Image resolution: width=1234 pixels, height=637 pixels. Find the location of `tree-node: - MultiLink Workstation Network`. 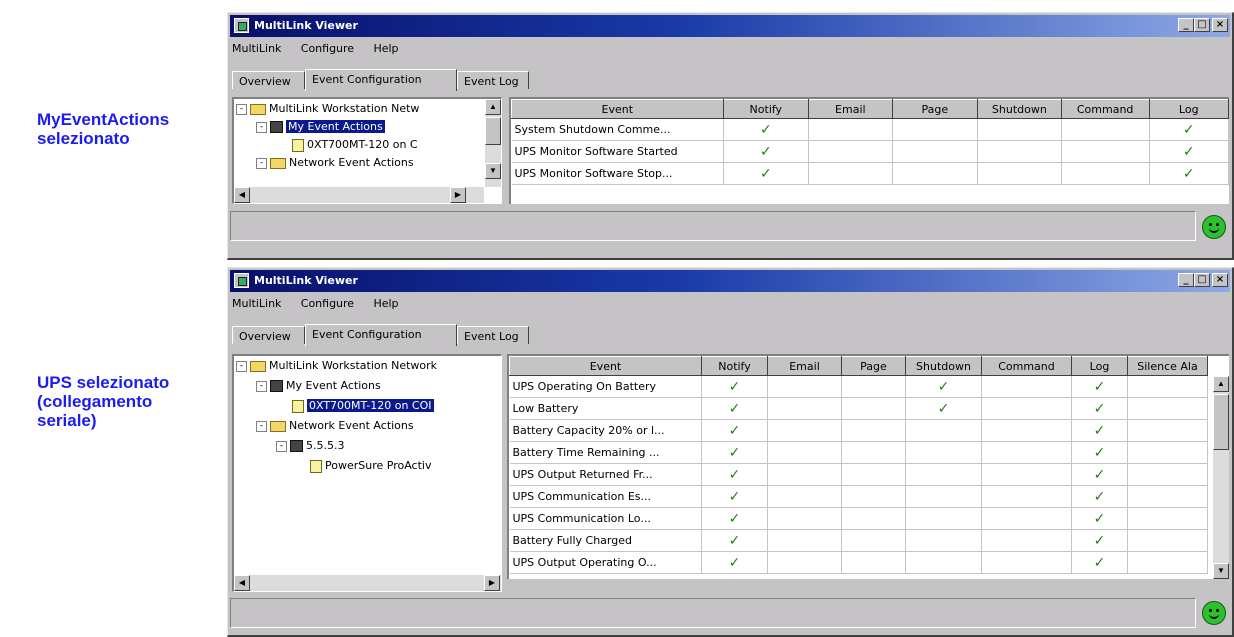

tree-node: - MultiLink Workstation Network is located at coordinates (336, 366).